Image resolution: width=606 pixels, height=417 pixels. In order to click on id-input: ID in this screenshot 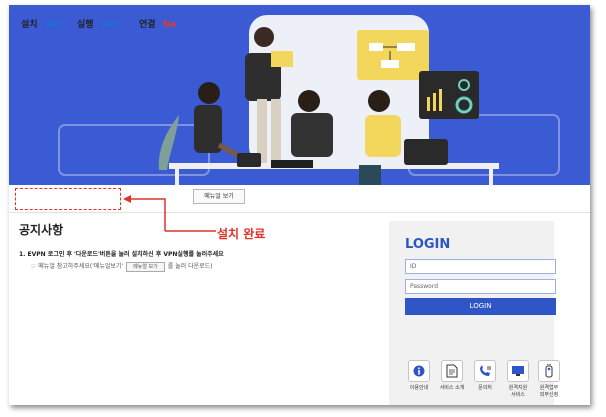, I will do `click(480, 266)`.